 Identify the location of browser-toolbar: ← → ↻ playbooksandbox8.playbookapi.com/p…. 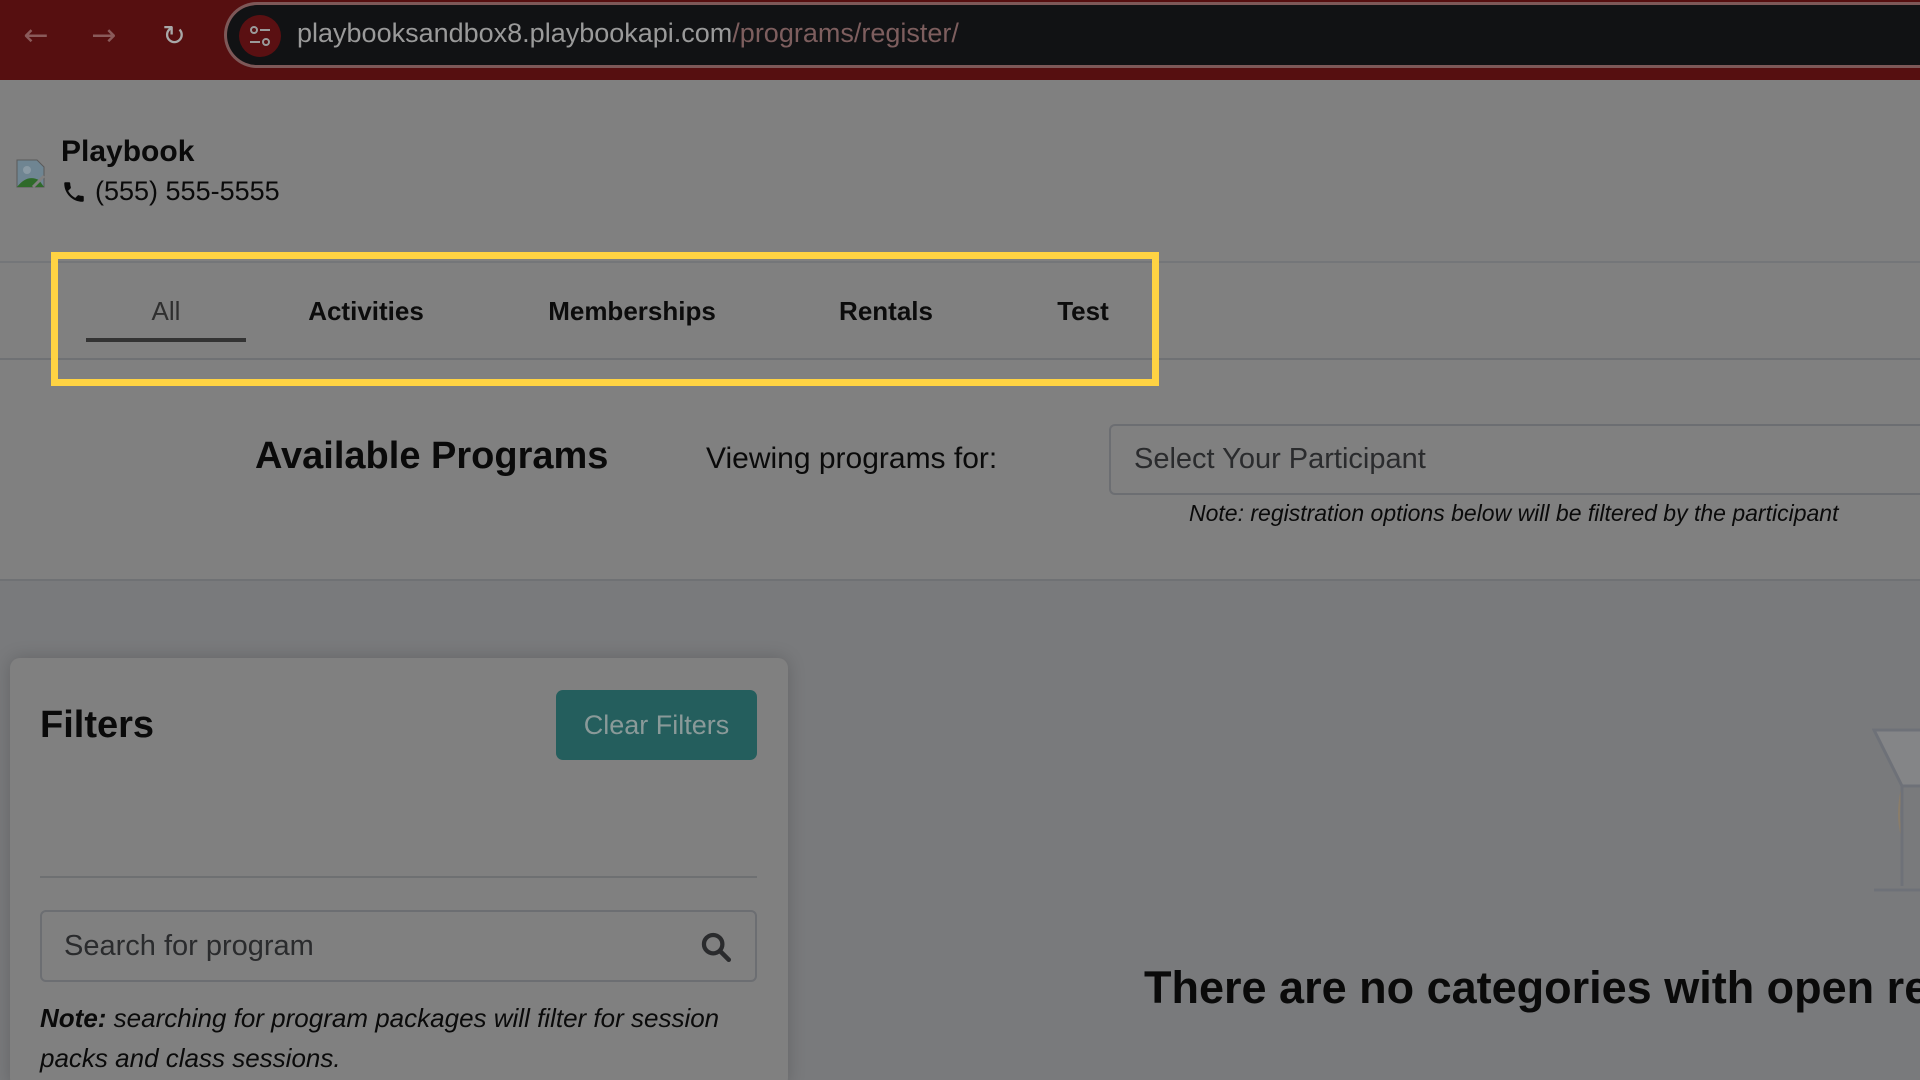
(960, 40).